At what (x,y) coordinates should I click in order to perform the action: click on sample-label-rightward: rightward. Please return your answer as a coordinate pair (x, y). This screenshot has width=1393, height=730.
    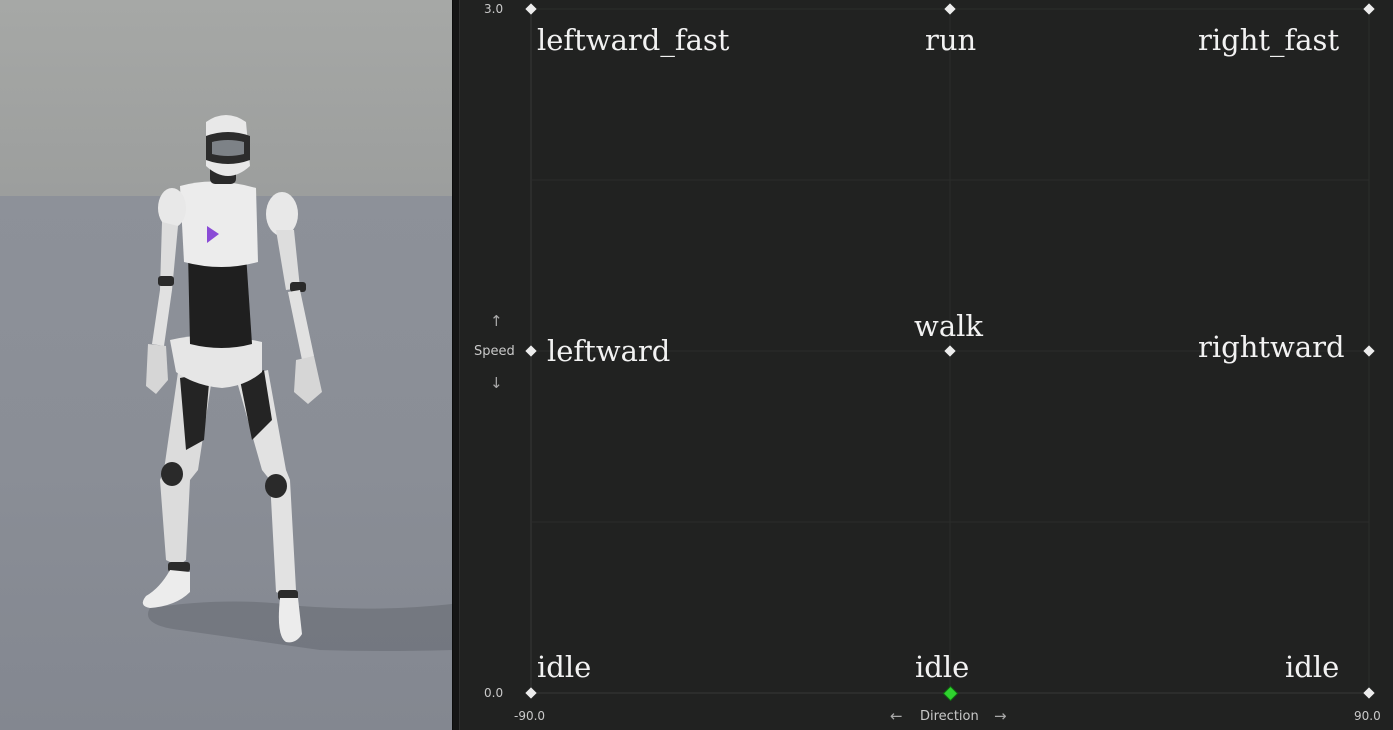
    Looking at the image, I should click on (1271, 347).